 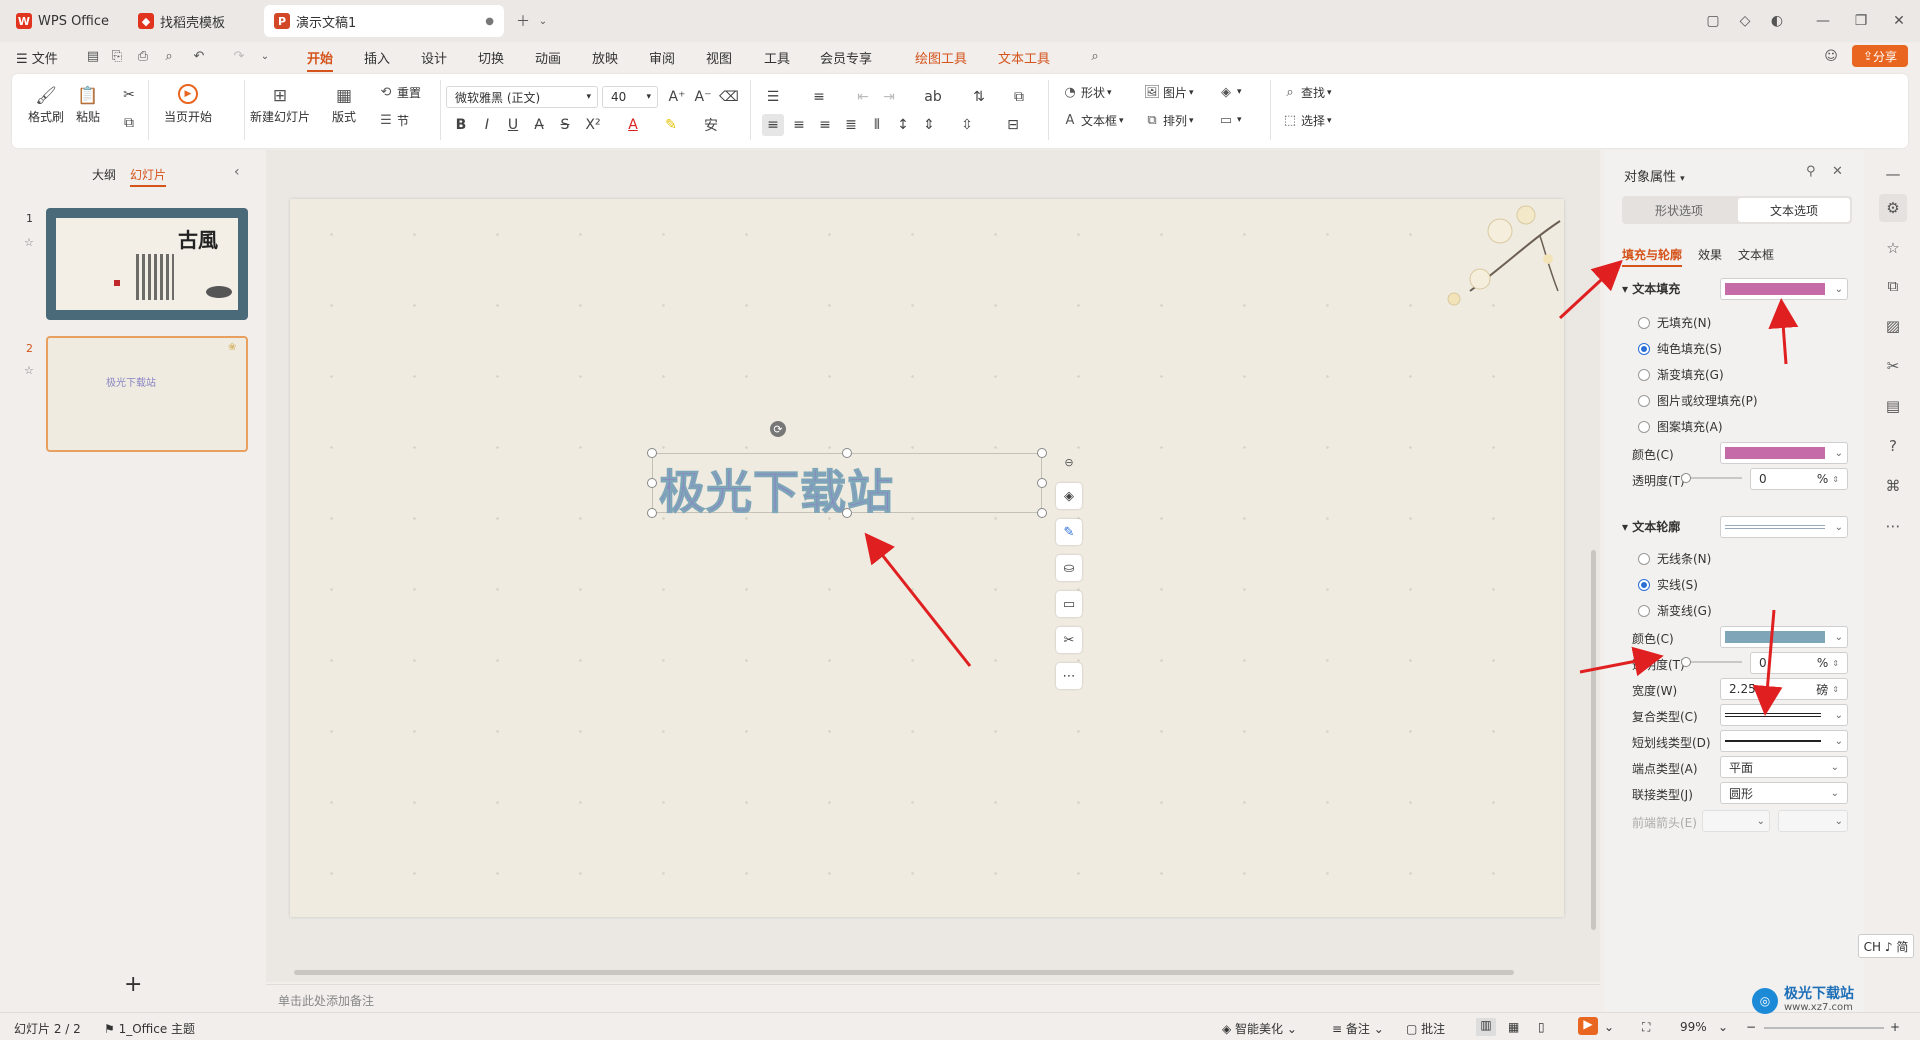 I want to click on radio-picture-fill: 图片或纹理填充(P), so click(x=1698, y=400).